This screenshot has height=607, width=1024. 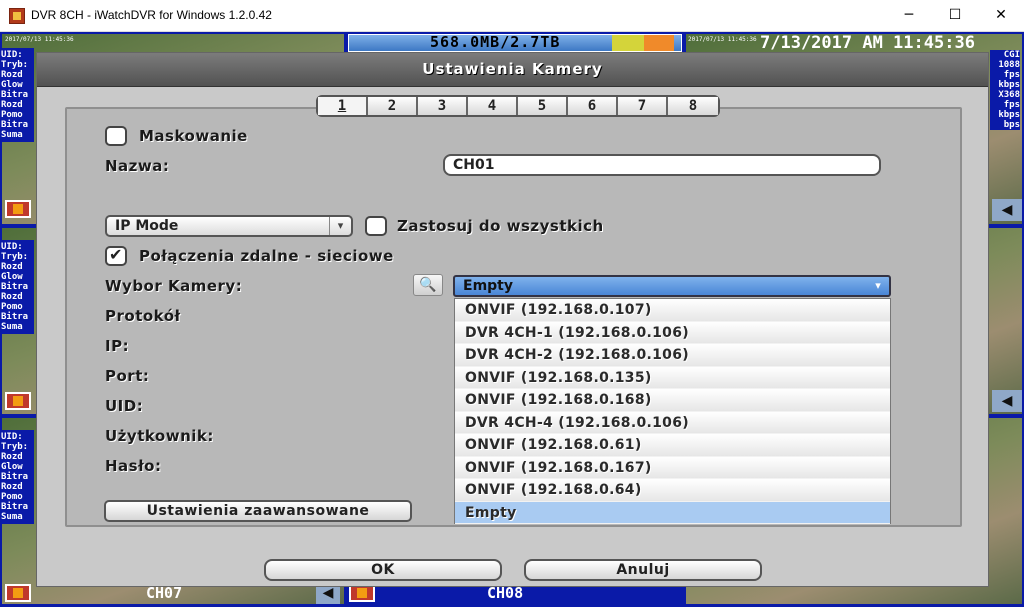 I want to click on name-label: Nazwa:, so click(x=137, y=166).